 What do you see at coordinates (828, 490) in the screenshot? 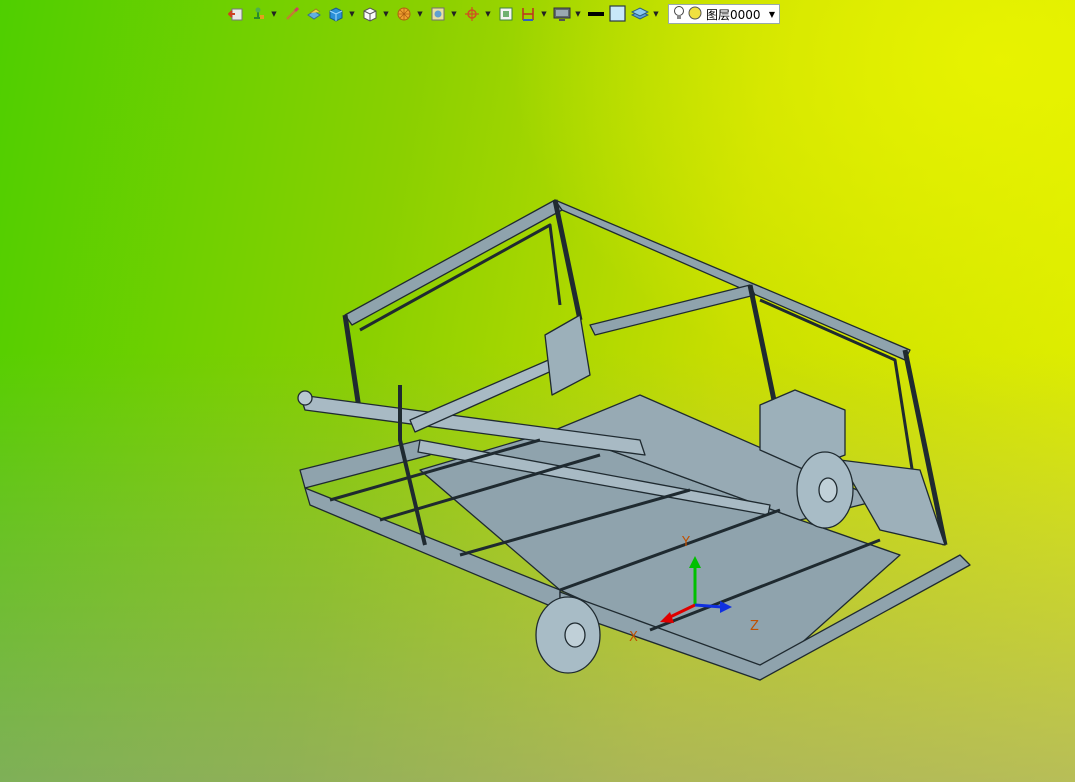
I see `wheel-right-hub` at bounding box center [828, 490].